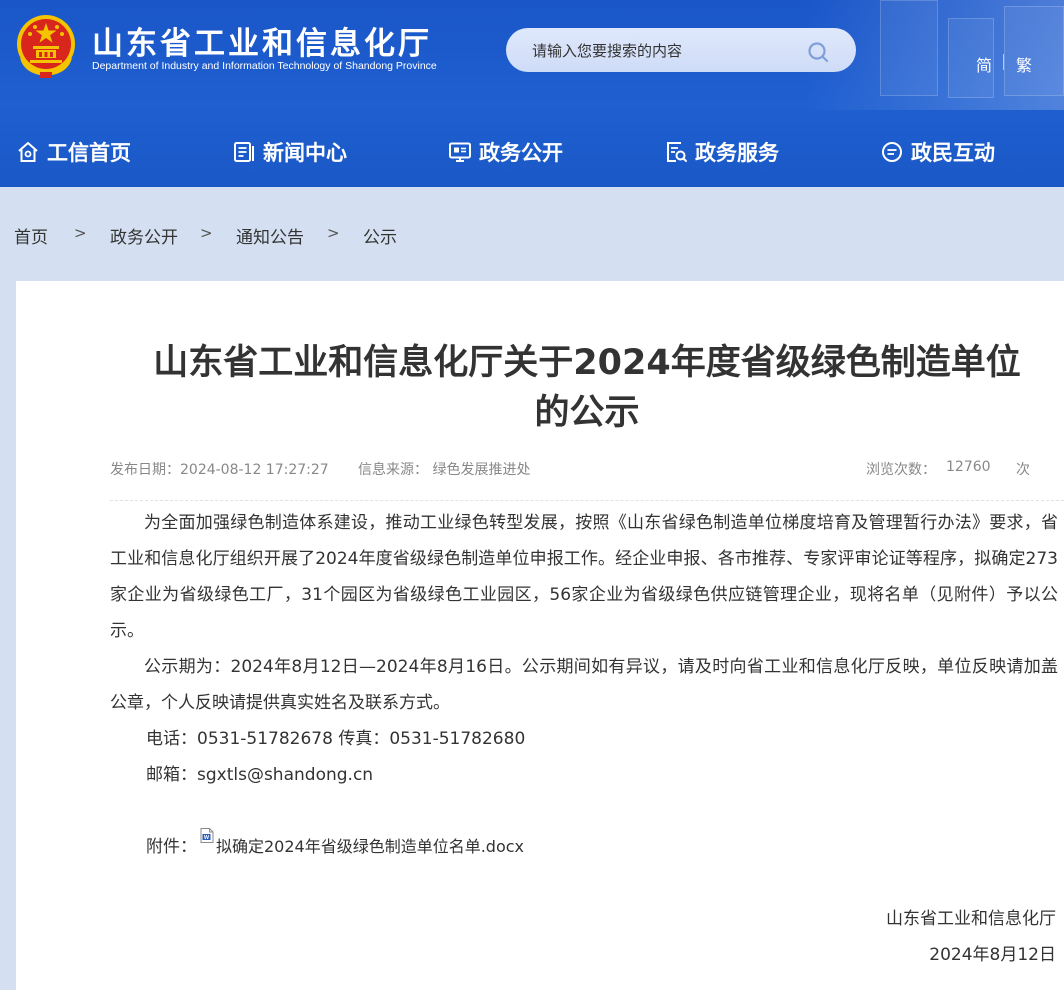 This screenshot has height=990, width=1064. Describe the element at coordinates (677, 152) in the screenshot. I see `service-icon` at that location.